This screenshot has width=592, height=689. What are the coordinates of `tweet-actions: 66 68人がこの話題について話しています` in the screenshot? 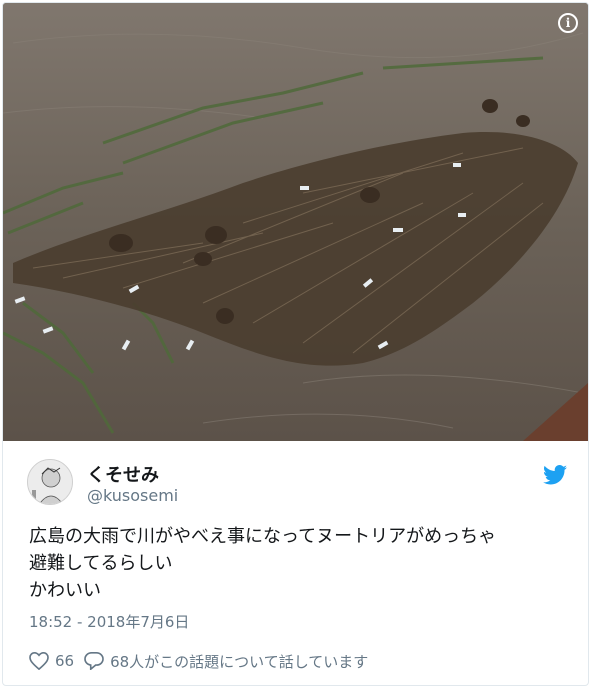 It's located at (203, 661).